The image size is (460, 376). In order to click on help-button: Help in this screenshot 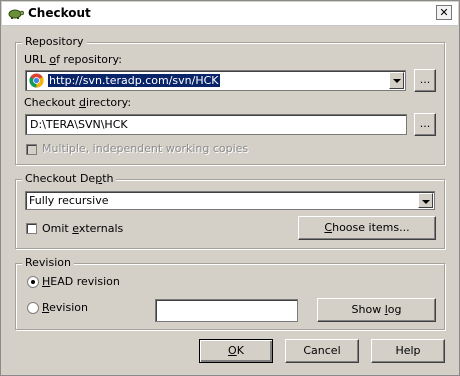, I will do `click(408, 351)`.